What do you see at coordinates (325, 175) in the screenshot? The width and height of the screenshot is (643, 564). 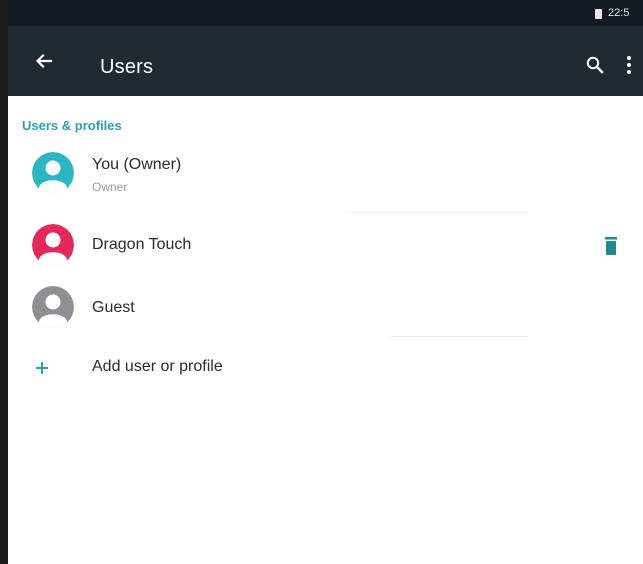 I see `user-row-owner: You (Owner) Owner` at bounding box center [325, 175].